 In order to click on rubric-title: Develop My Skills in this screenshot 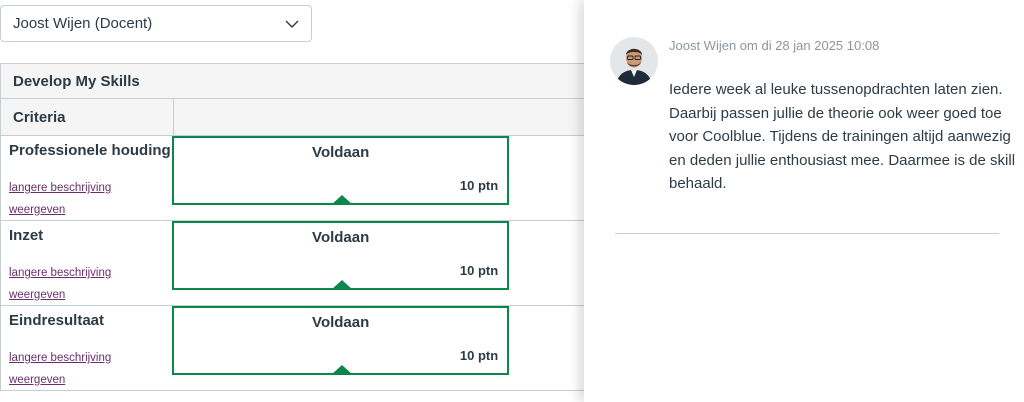, I will do `click(292, 81)`.